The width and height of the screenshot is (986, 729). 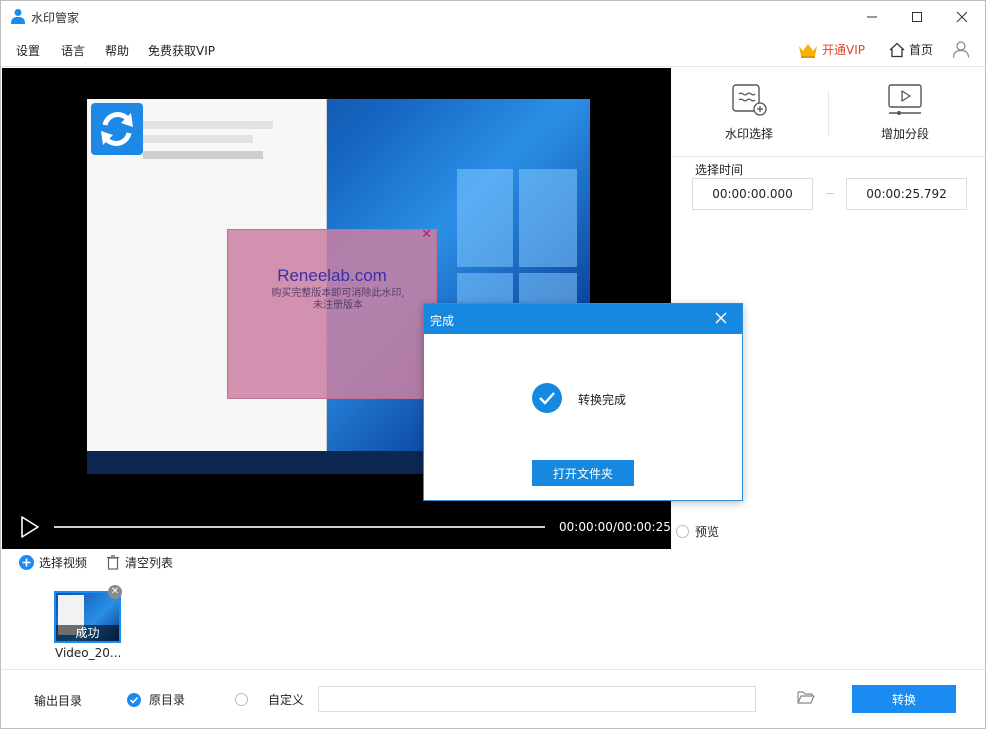 I want to click on play-icon, so click(x=30, y=527).